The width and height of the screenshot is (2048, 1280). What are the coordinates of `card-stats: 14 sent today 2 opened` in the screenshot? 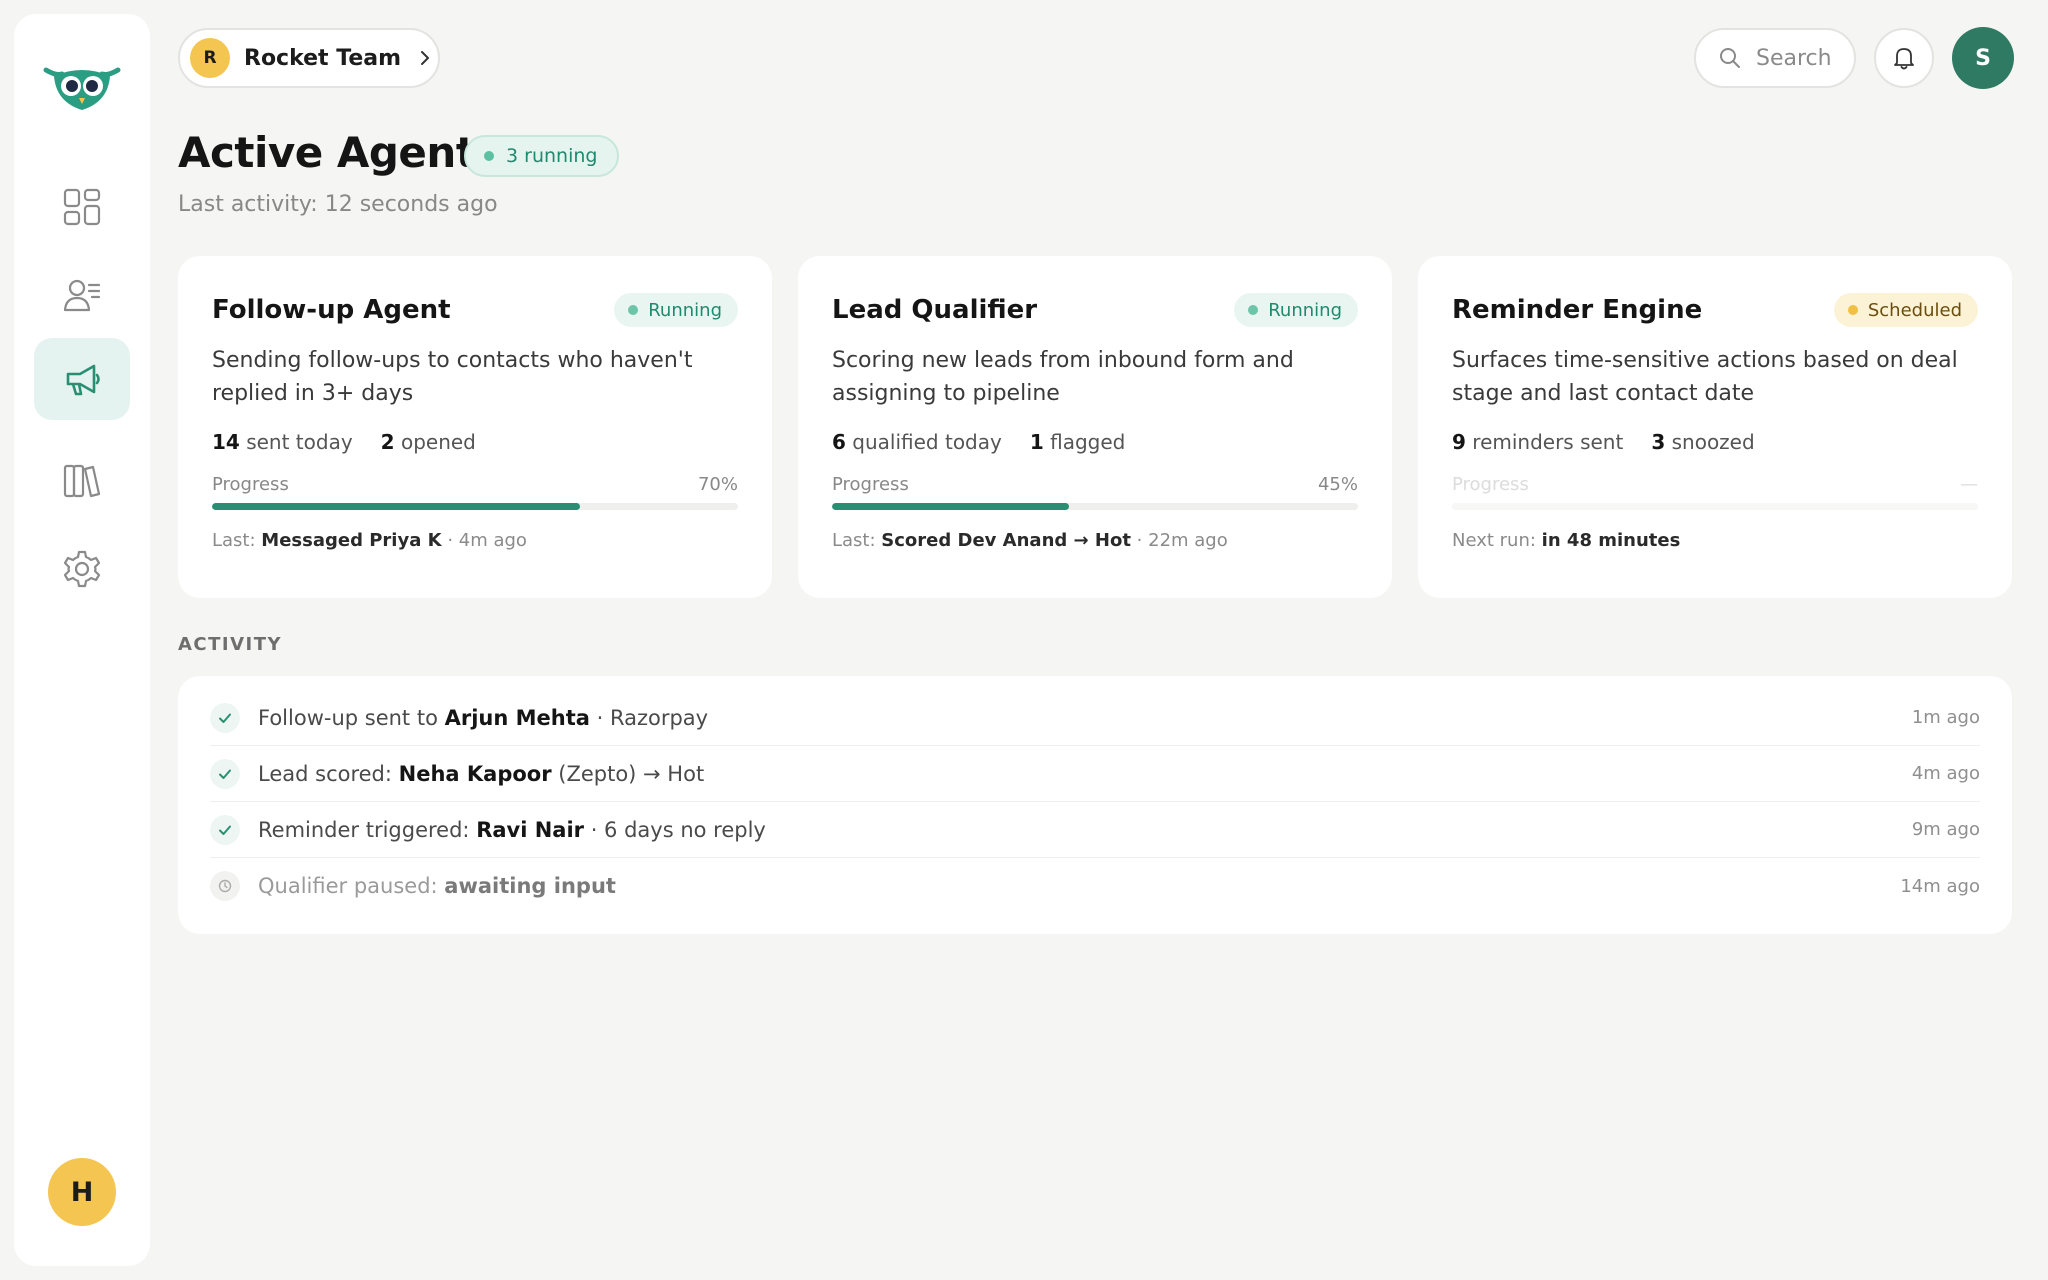 It's located at (475, 442).